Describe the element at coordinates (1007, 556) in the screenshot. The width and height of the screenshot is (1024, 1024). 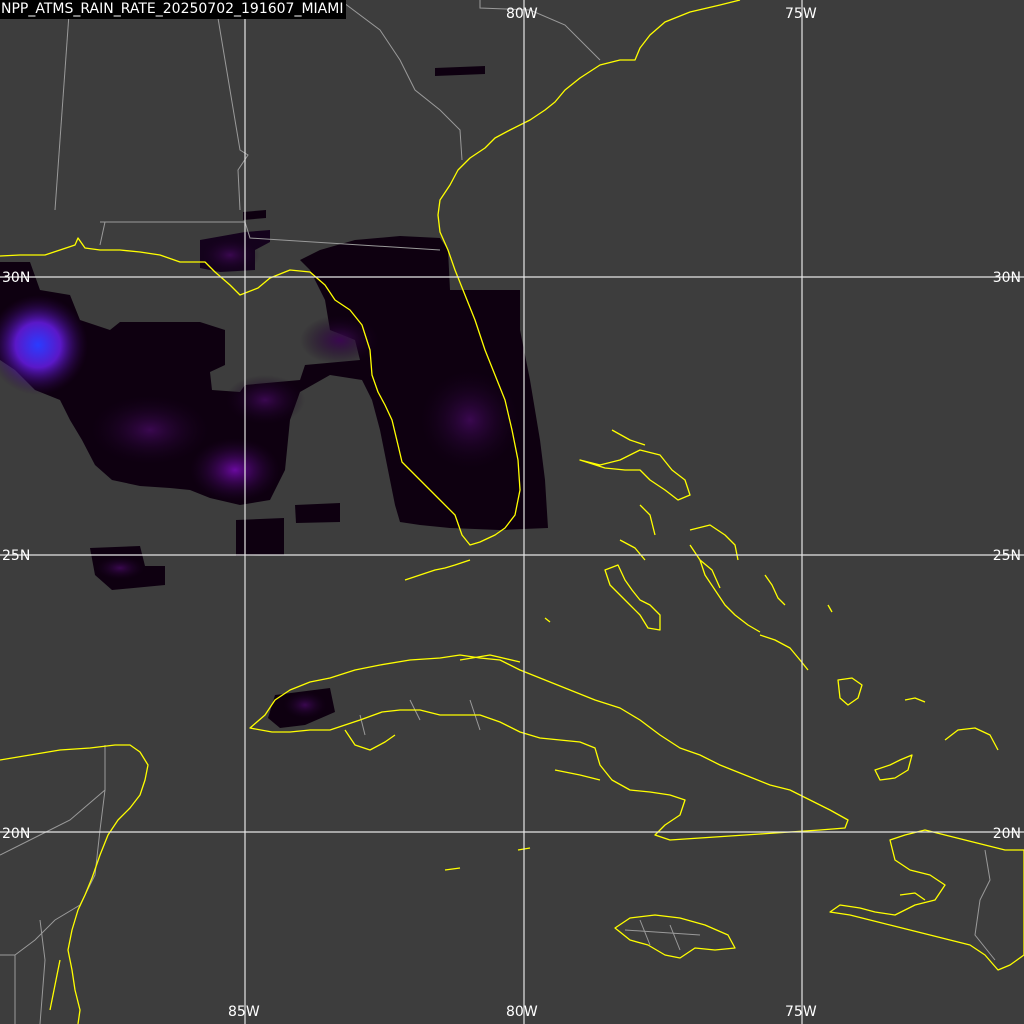
I see `lat-label-right-25n: 25N` at that location.